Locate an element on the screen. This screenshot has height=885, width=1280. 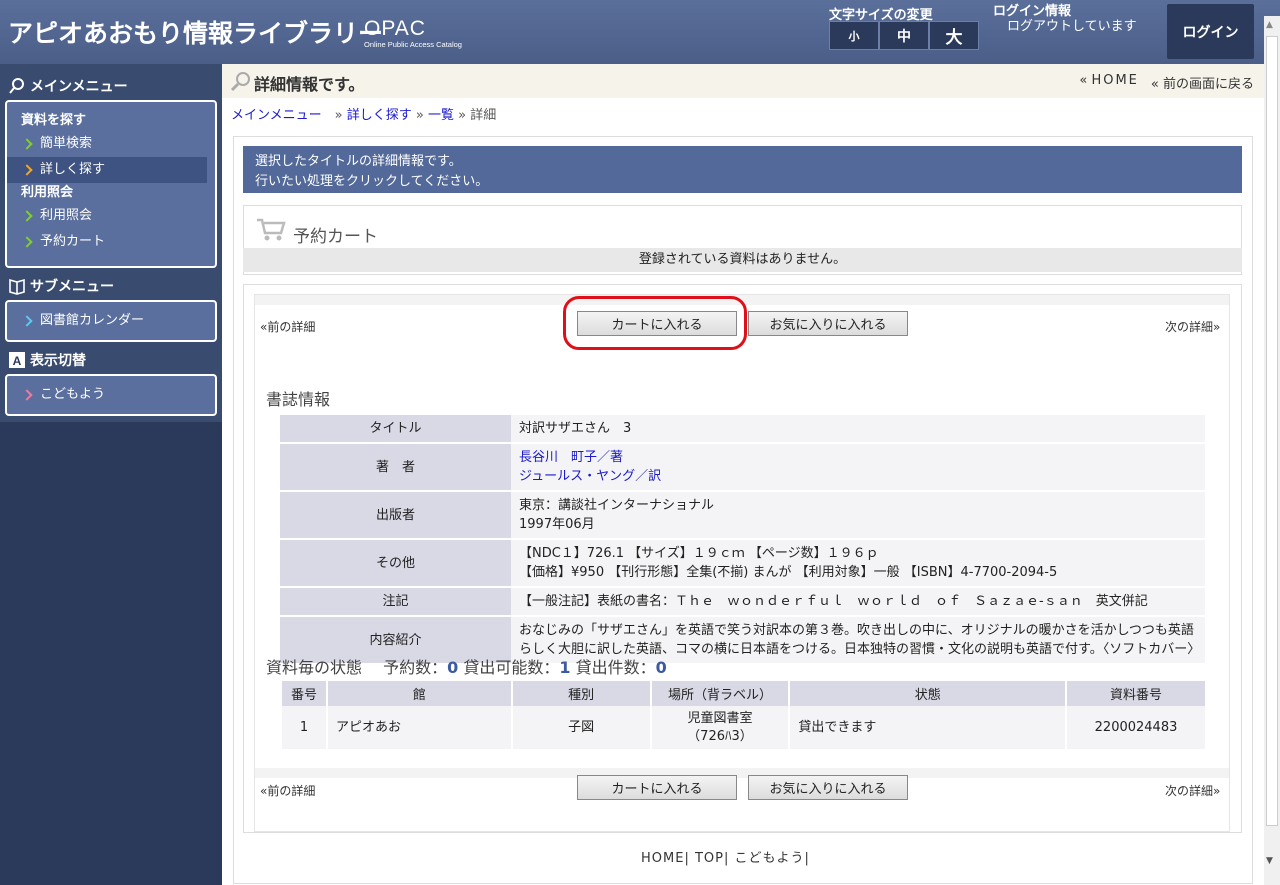
next-detail-link: 次の詳細» is located at coordinates (1192, 326).